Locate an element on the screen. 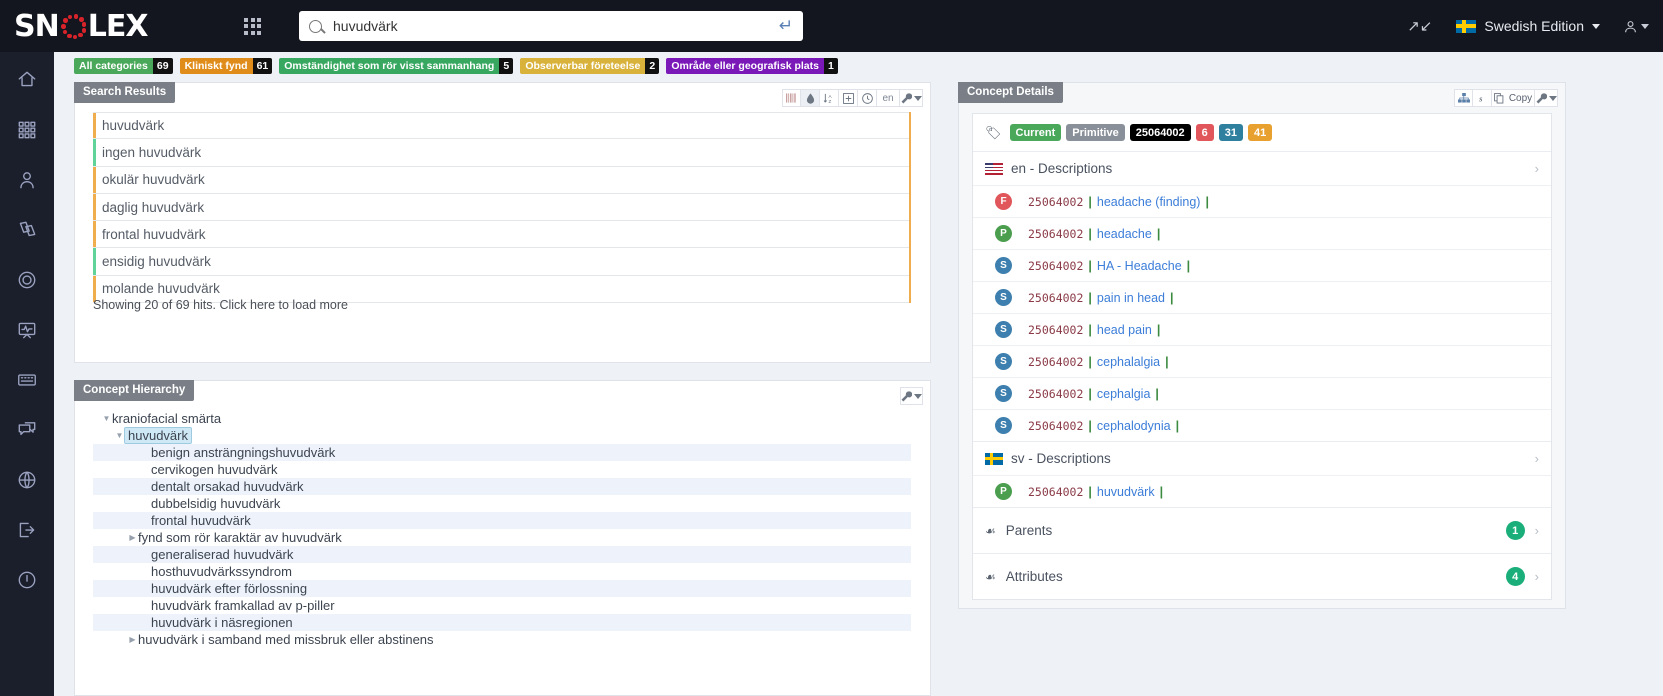 This screenshot has width=1663, height=696. description-term: huvudvärk is located at coordinates (1126, 492).